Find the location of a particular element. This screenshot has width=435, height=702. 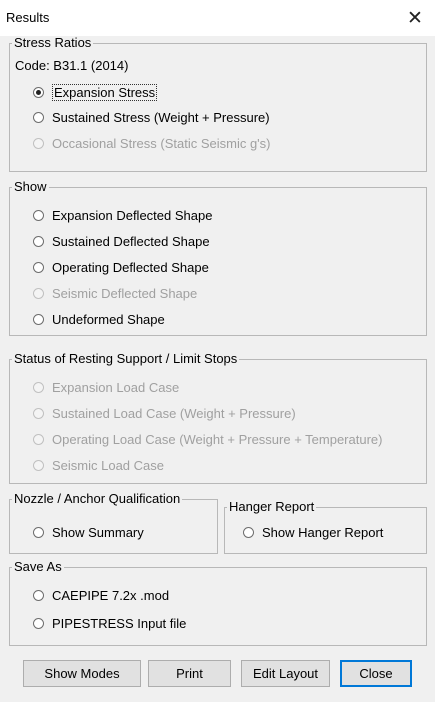

radio-sustained-load-case: Sustained Load Case (Weight + Pressure) is located at coordinates (164, 413).